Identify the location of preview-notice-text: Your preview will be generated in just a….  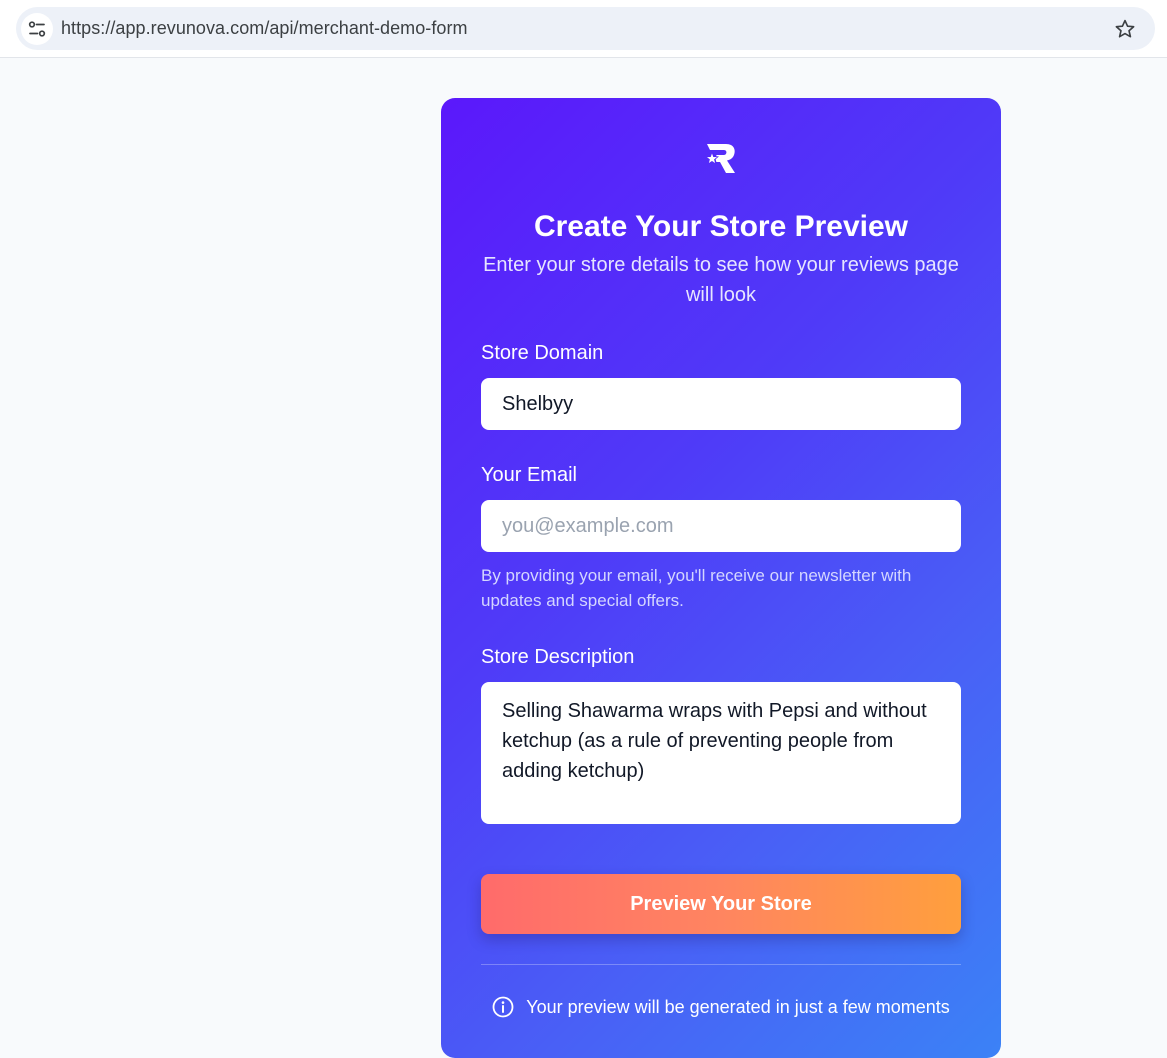
(738, 1006).